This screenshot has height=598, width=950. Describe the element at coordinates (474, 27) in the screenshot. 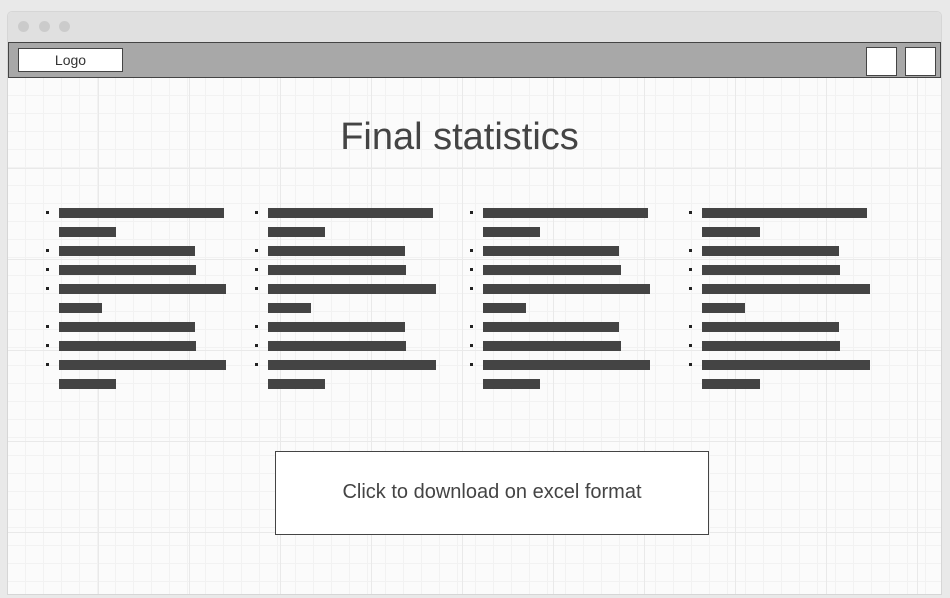

I see `window-titlebar` at that location.